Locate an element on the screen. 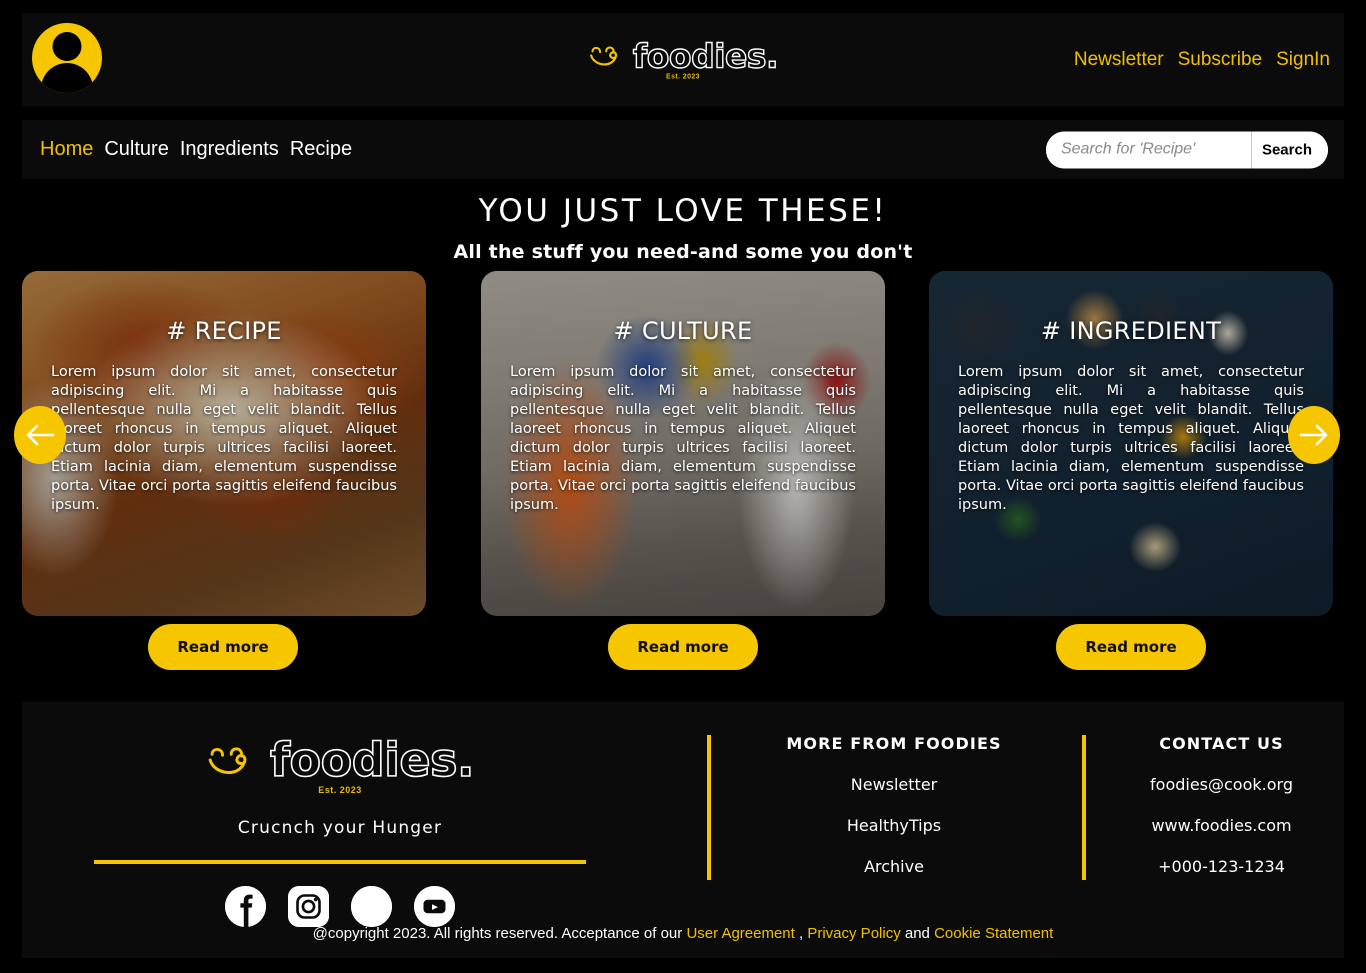 The width and height of the screenshot is (1366, 973). footer-link-healthytips: HealthyTips is located at coordinates (894, 825).